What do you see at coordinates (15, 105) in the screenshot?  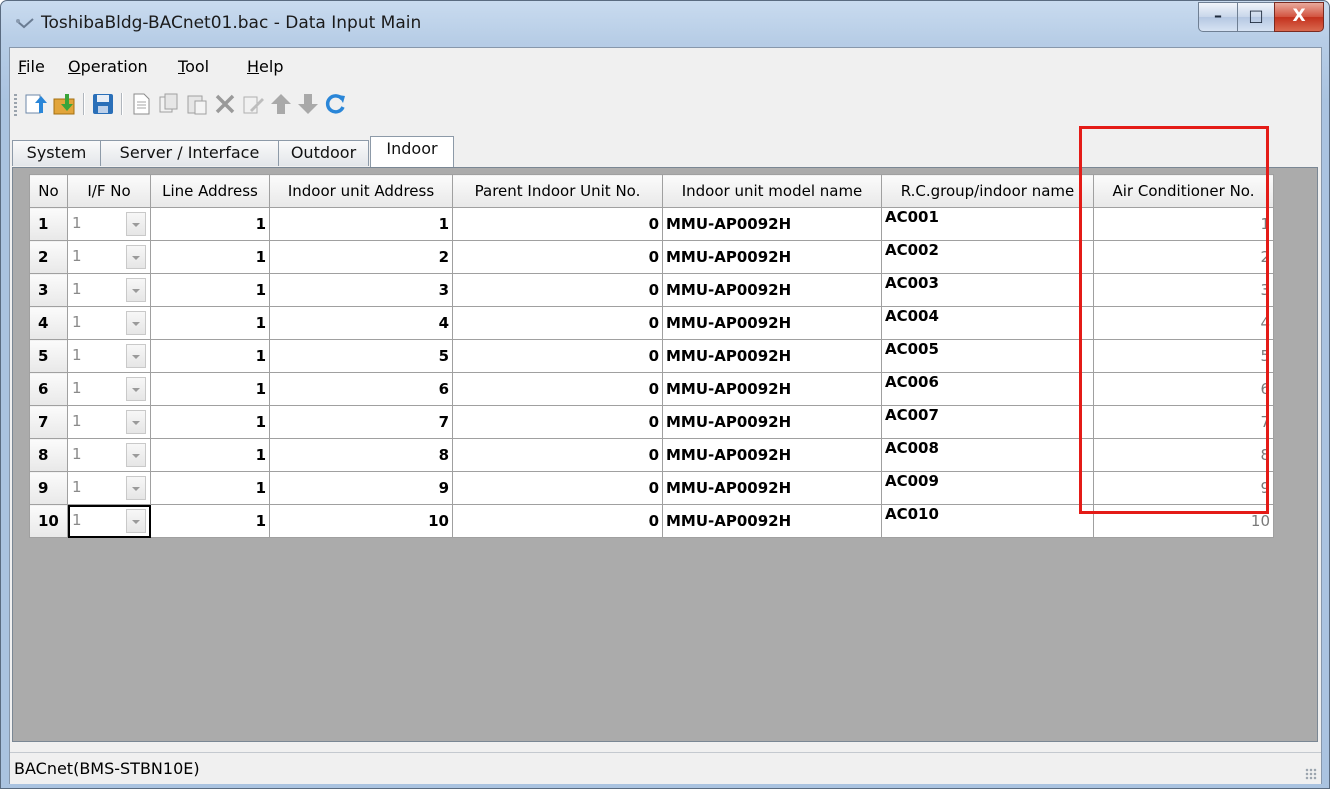 I see `toolbar-grip` at bounding box center [15, 105].